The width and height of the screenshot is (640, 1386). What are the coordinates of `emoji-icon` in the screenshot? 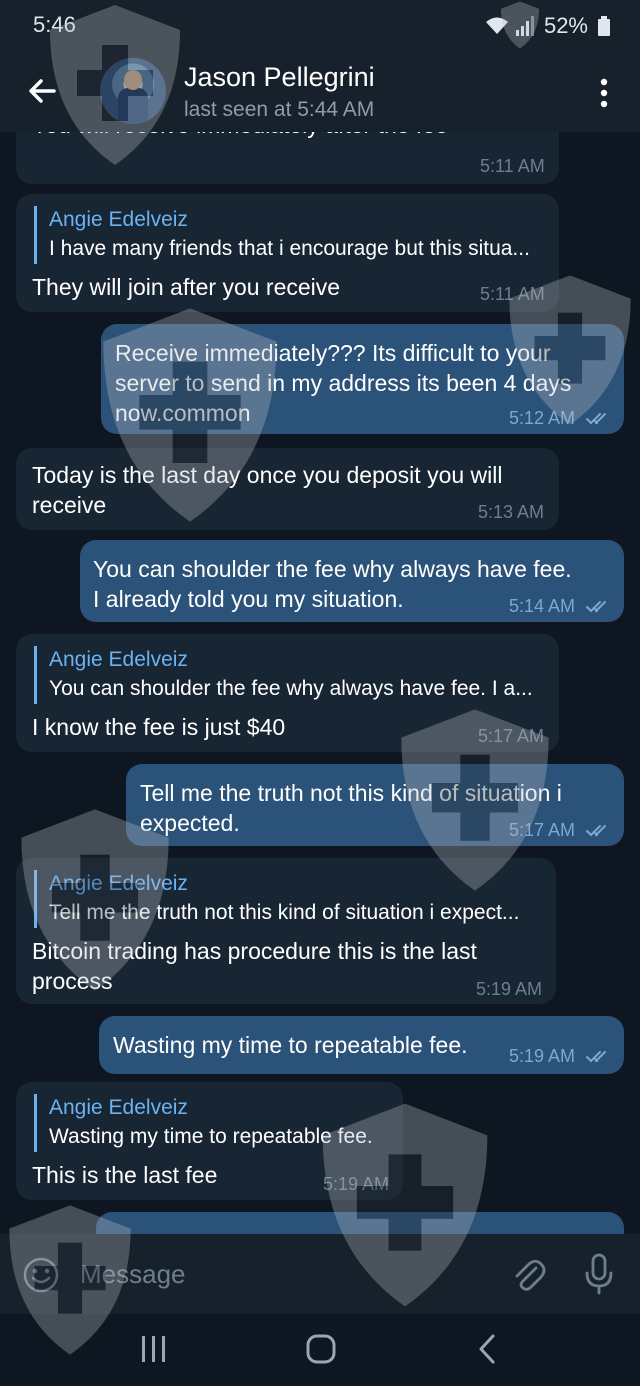 It's located at (41, 1275).